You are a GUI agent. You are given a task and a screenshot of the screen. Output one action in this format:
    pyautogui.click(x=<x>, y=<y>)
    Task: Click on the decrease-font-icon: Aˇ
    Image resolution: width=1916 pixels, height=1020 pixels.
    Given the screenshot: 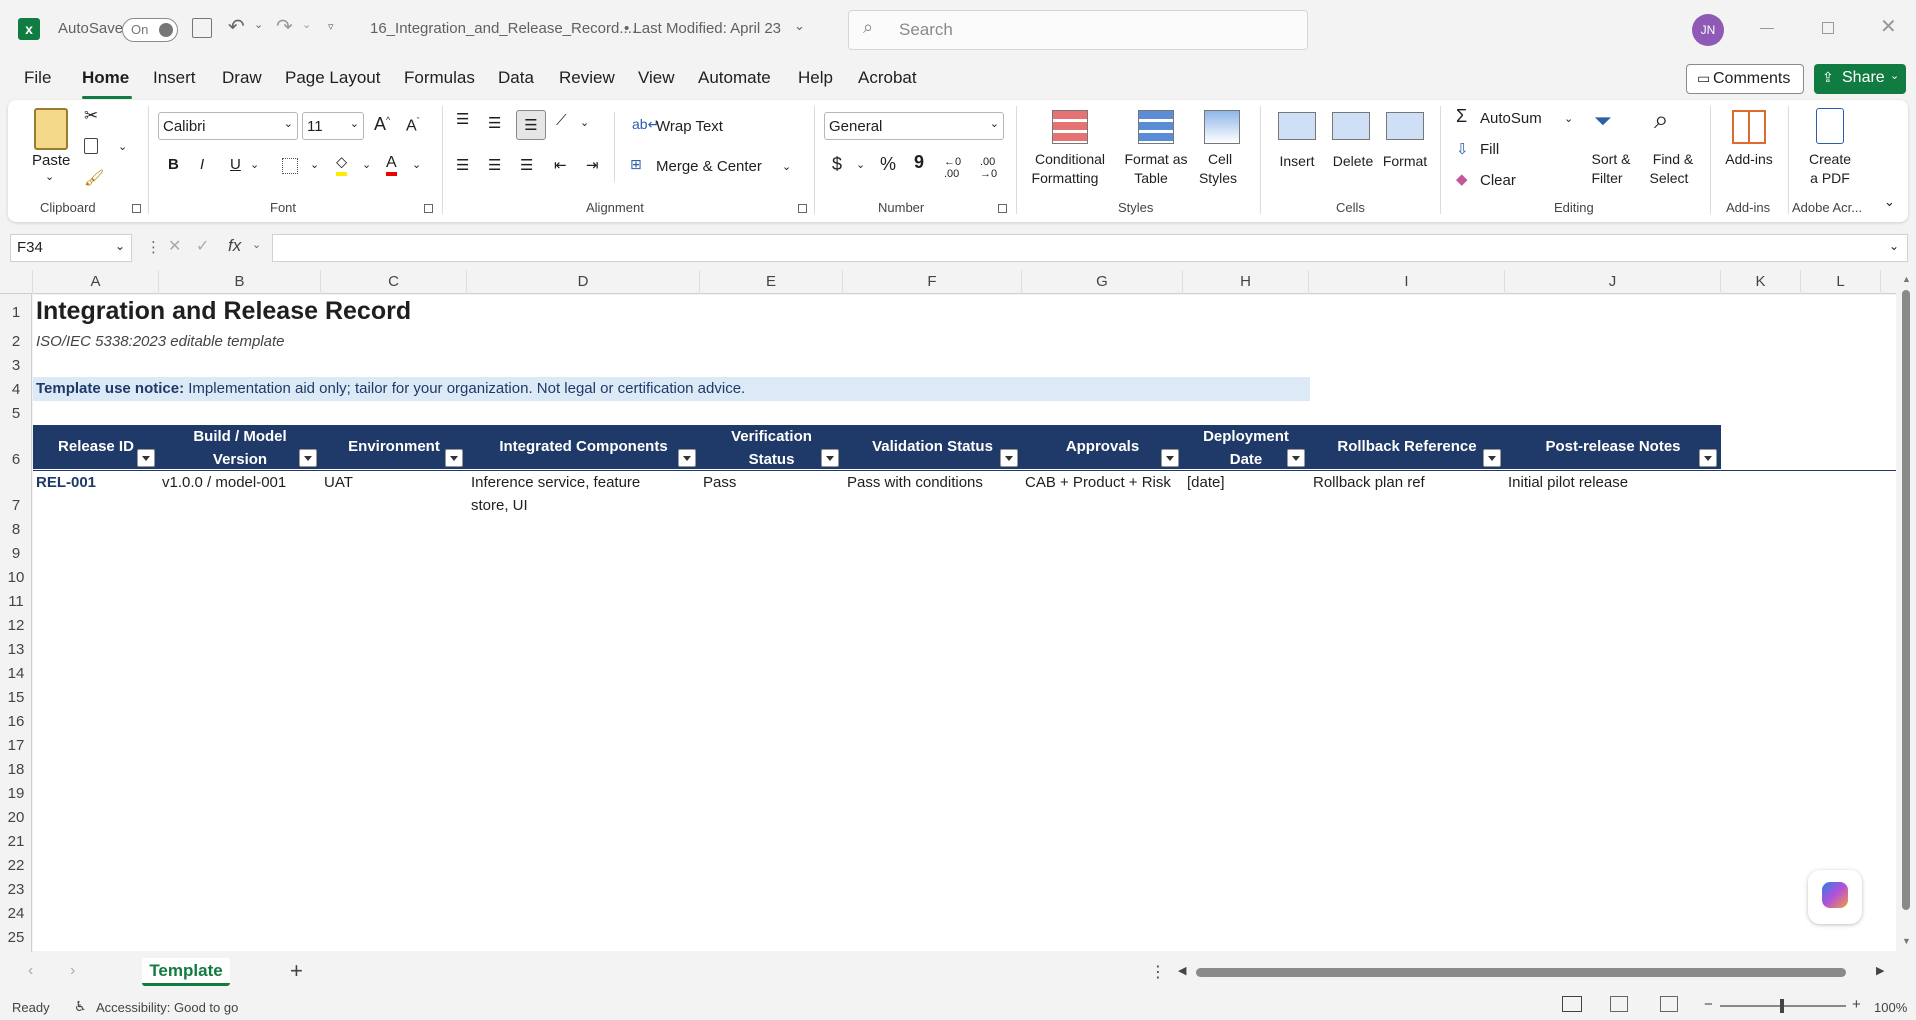 What is the action you would take?
    pyautogui.click(x=413, y=125)
    